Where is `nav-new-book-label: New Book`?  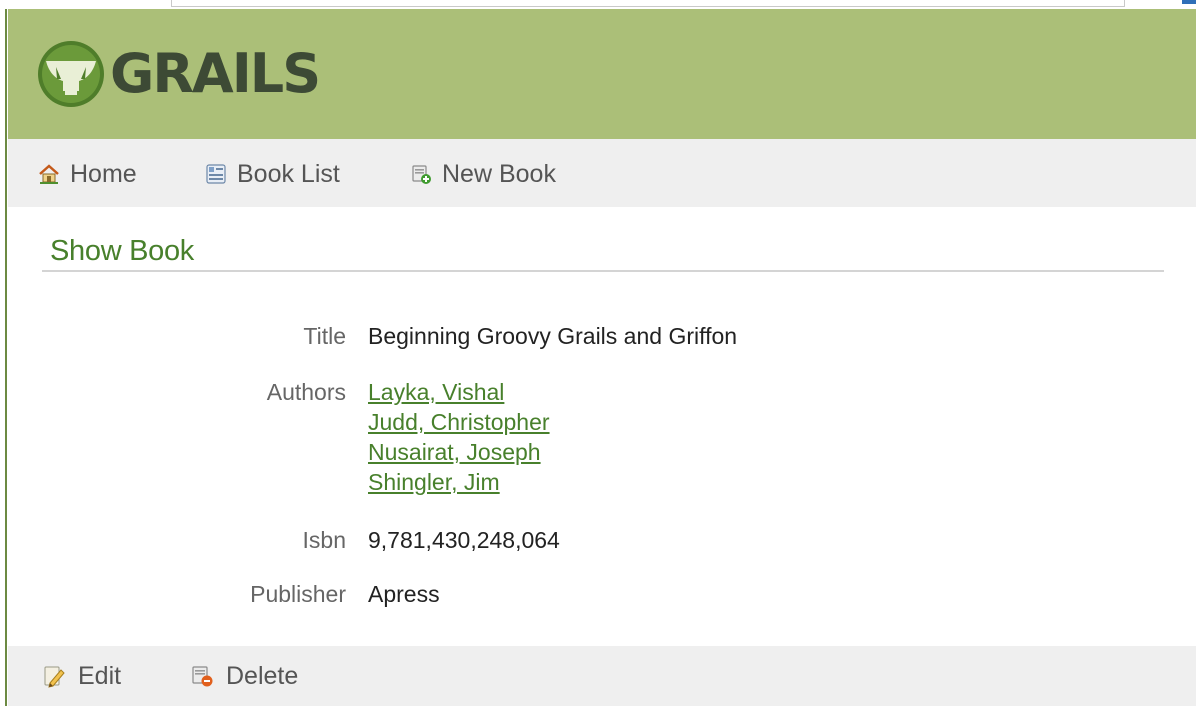 nav-new-book-label: New Book is located at coordinates (499, 173).